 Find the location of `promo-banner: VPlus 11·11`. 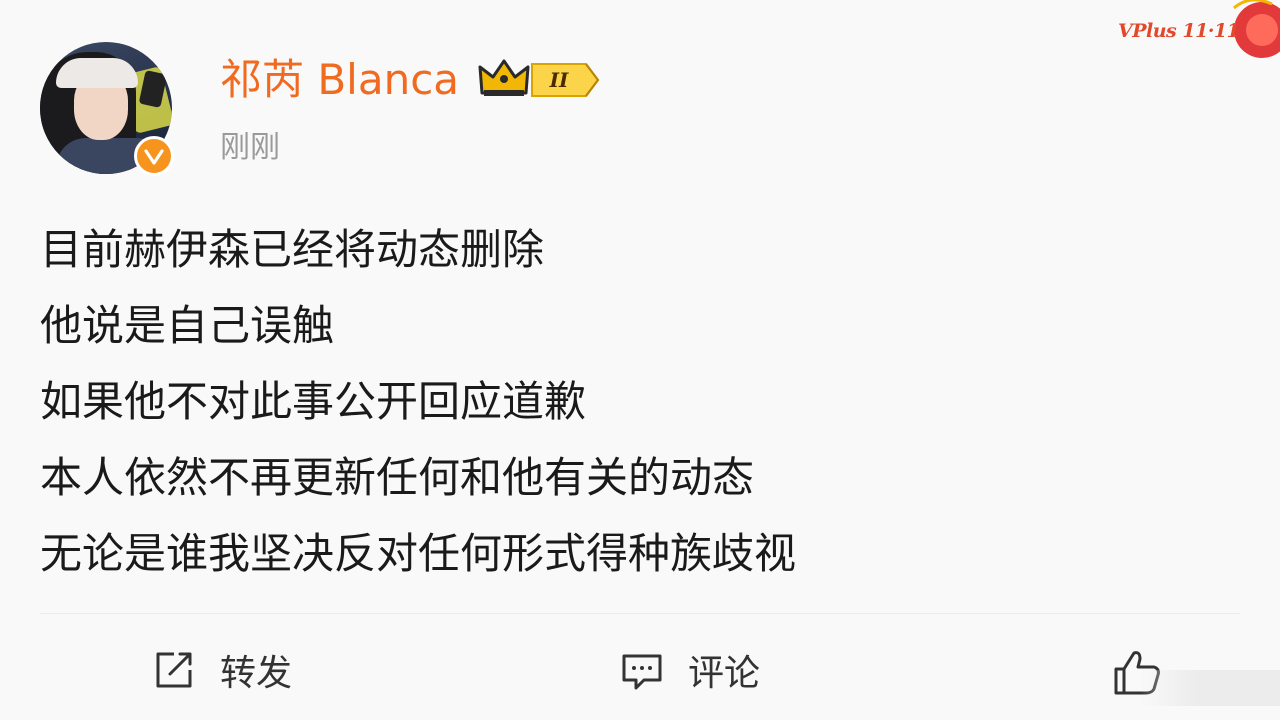

promo-banner: VPlus 11·11 is located at coordinates (1196, 35).